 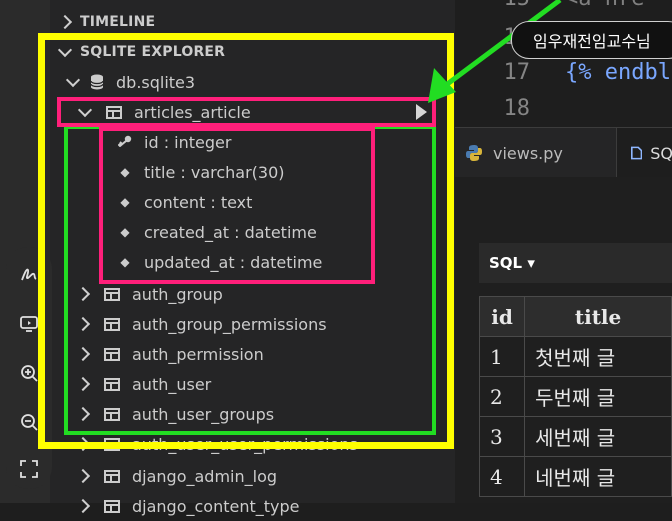 I want to click on code-line: {% endbl, so click(x=618, y=72).